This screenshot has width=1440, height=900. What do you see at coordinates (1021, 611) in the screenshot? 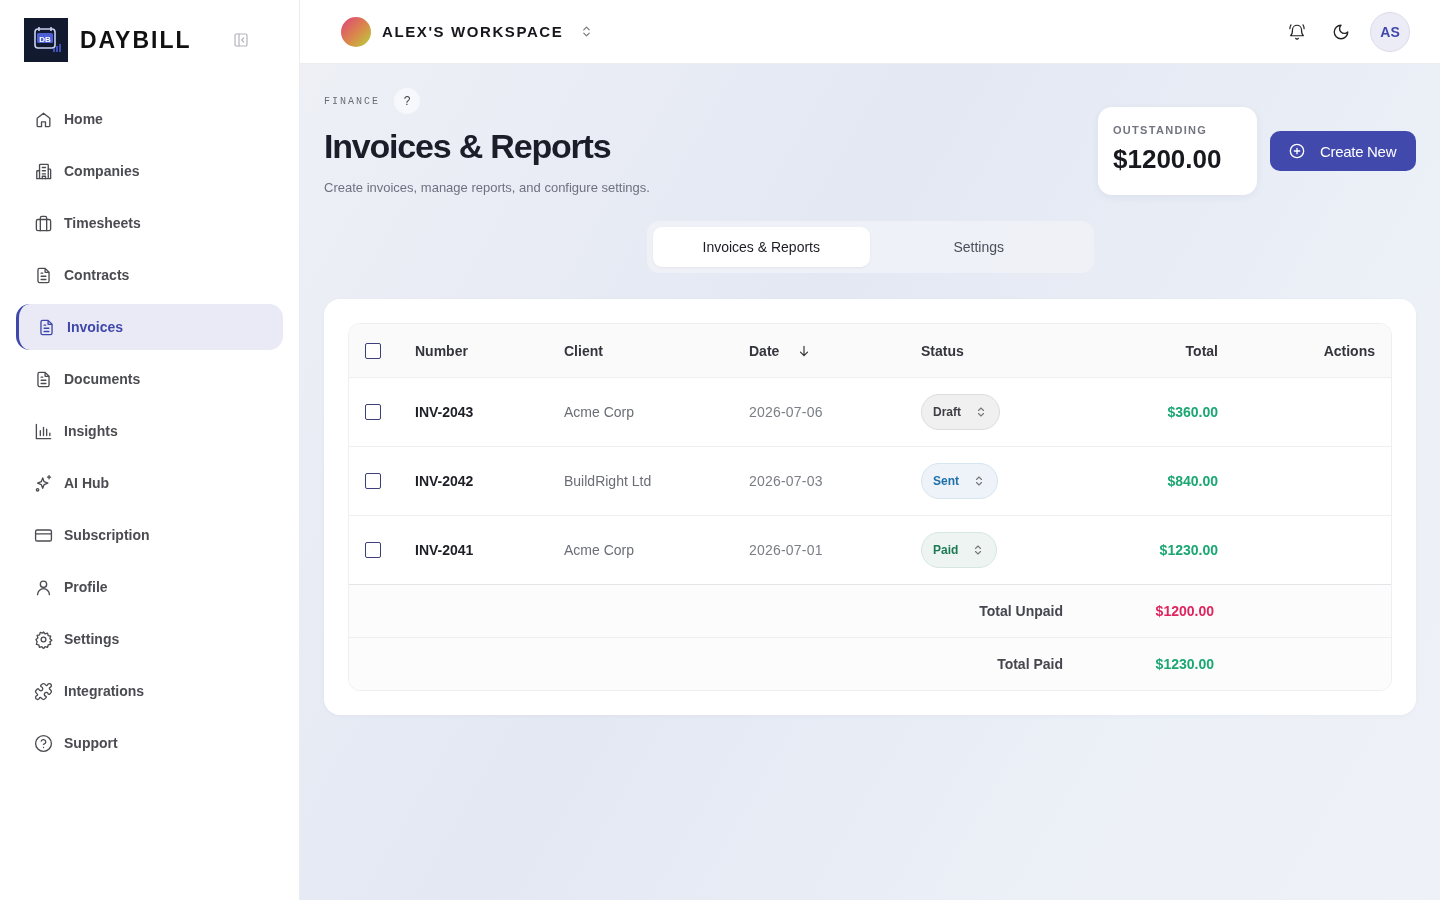
I see `total-label: Total Unpaid` at bounding box center [1021, 611].